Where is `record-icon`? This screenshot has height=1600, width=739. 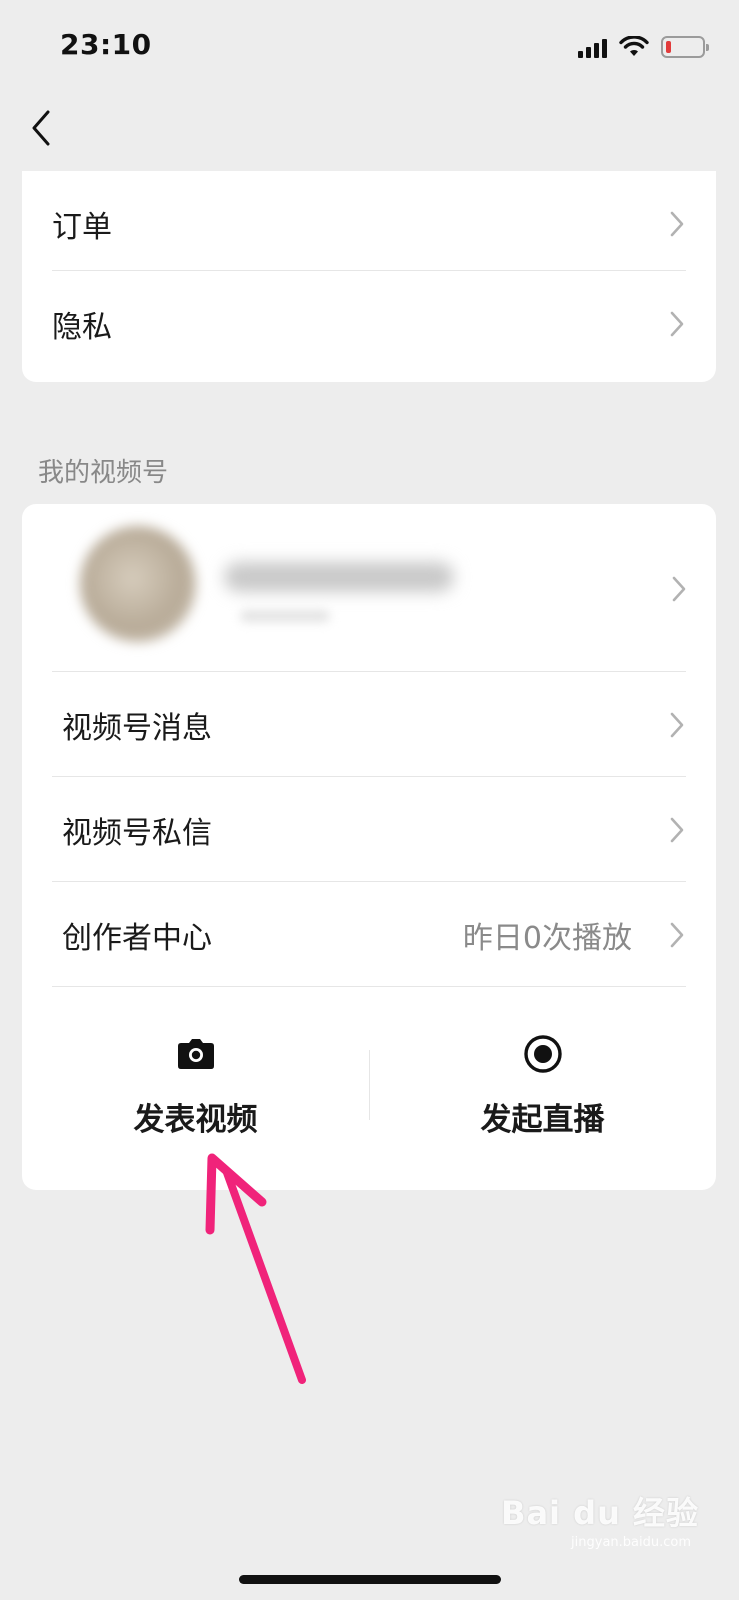 record-icon is located at coordinates (542, 1054).